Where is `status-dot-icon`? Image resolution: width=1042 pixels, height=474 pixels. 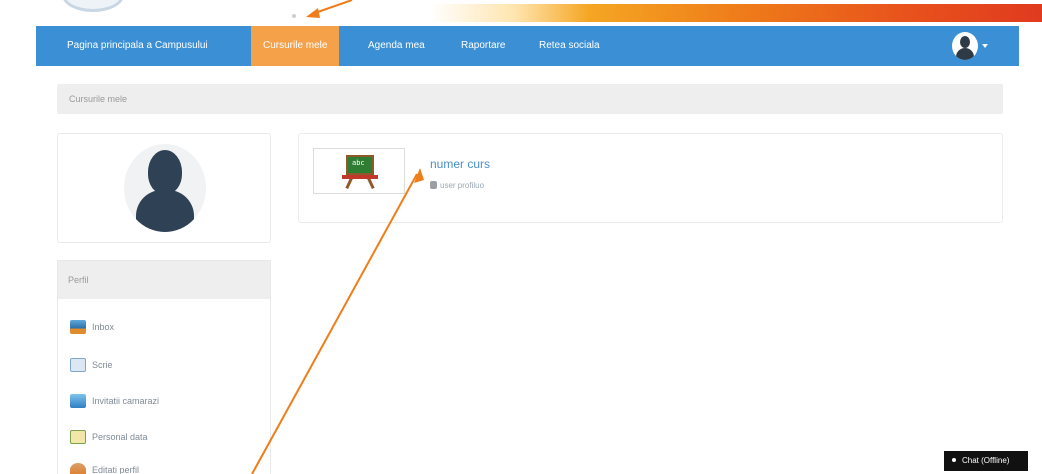 status-dot-icon is located at coordinates (954, 460).